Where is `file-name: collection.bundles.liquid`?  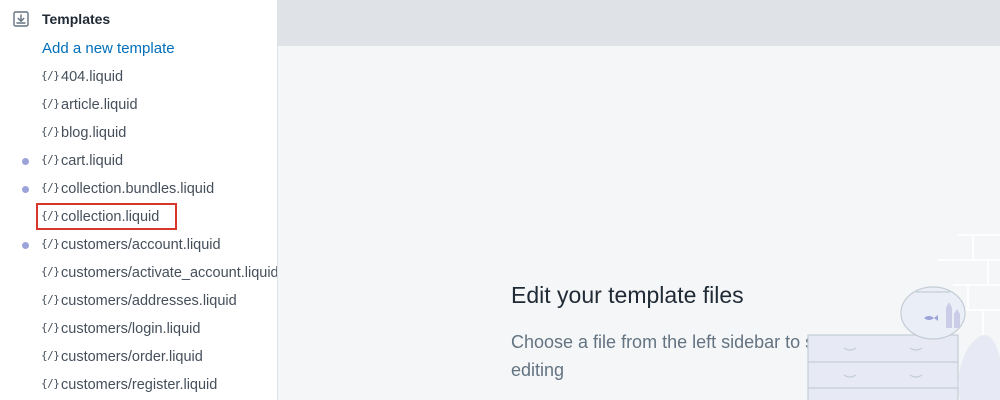 file-name: collection.bundles.liquid is located at coordinates (138, 189).